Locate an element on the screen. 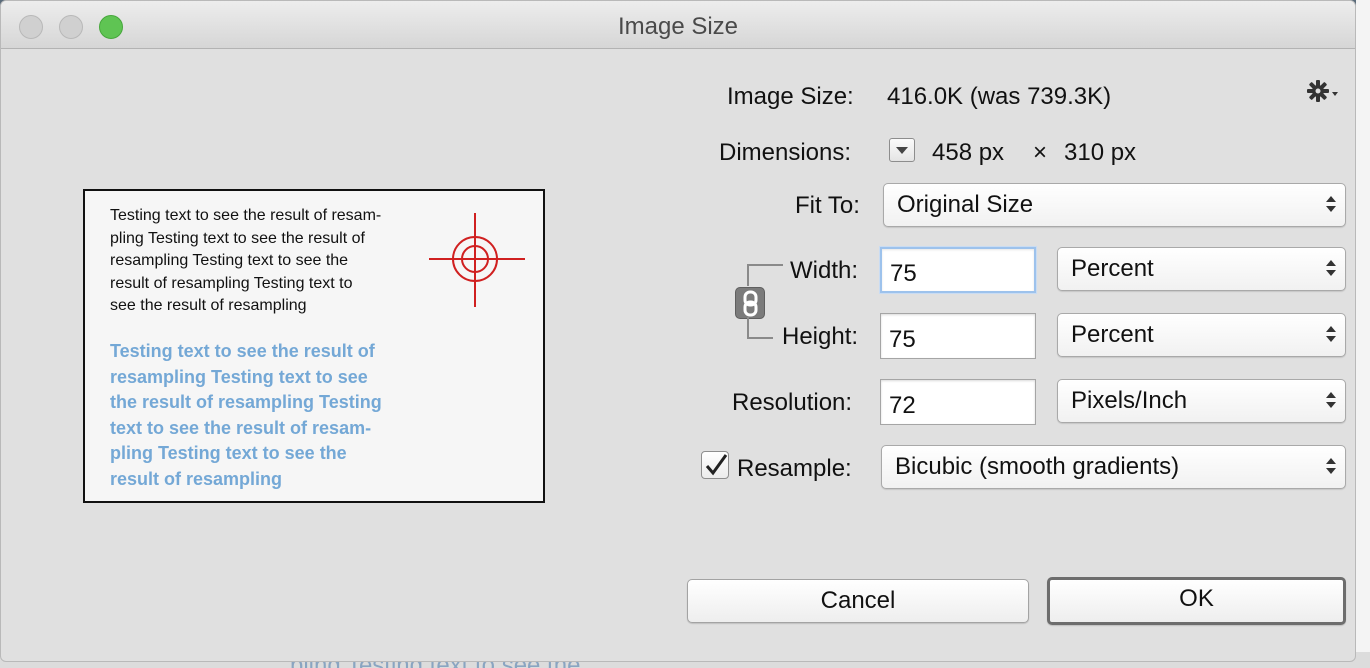  resolution-unit-popup: Pixels/Inch is located at coordinates (1201, 401).